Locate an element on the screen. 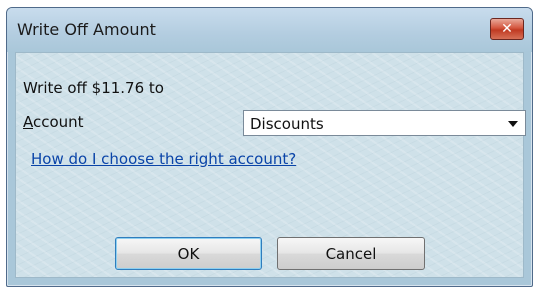 The height and width of the screenshot is (291, 535). account-label-accelerator: A is located at coordinates (28, 122).